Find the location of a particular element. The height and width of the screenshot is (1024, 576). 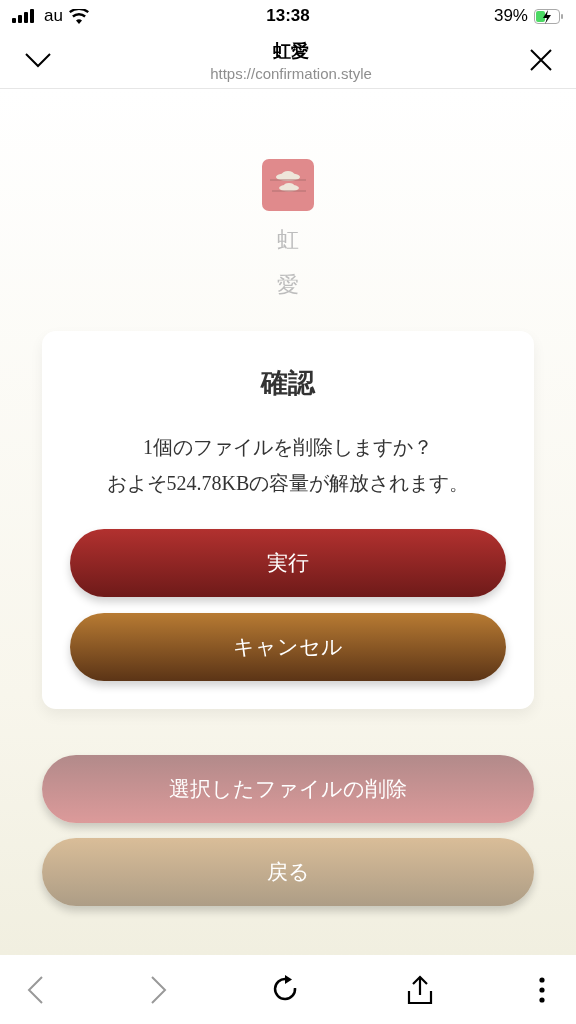

brand-character: 虹 is located at coordinates (288, 240).